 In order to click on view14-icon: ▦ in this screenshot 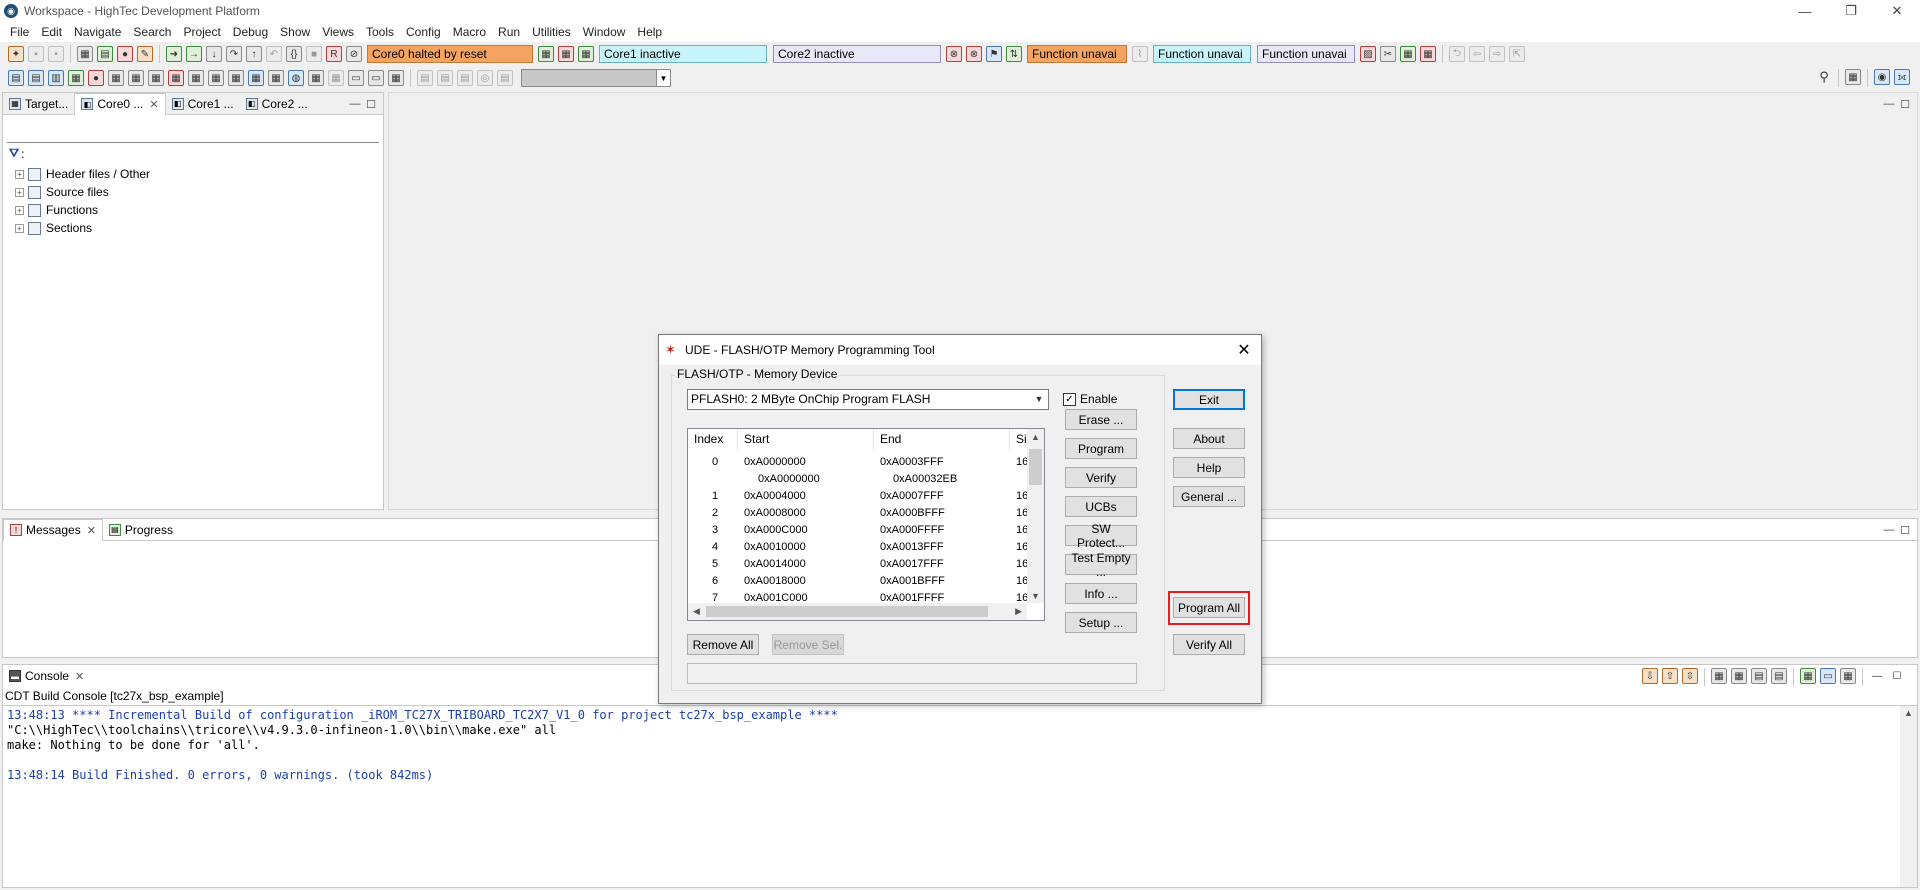, I will do `click(316, 78)`.